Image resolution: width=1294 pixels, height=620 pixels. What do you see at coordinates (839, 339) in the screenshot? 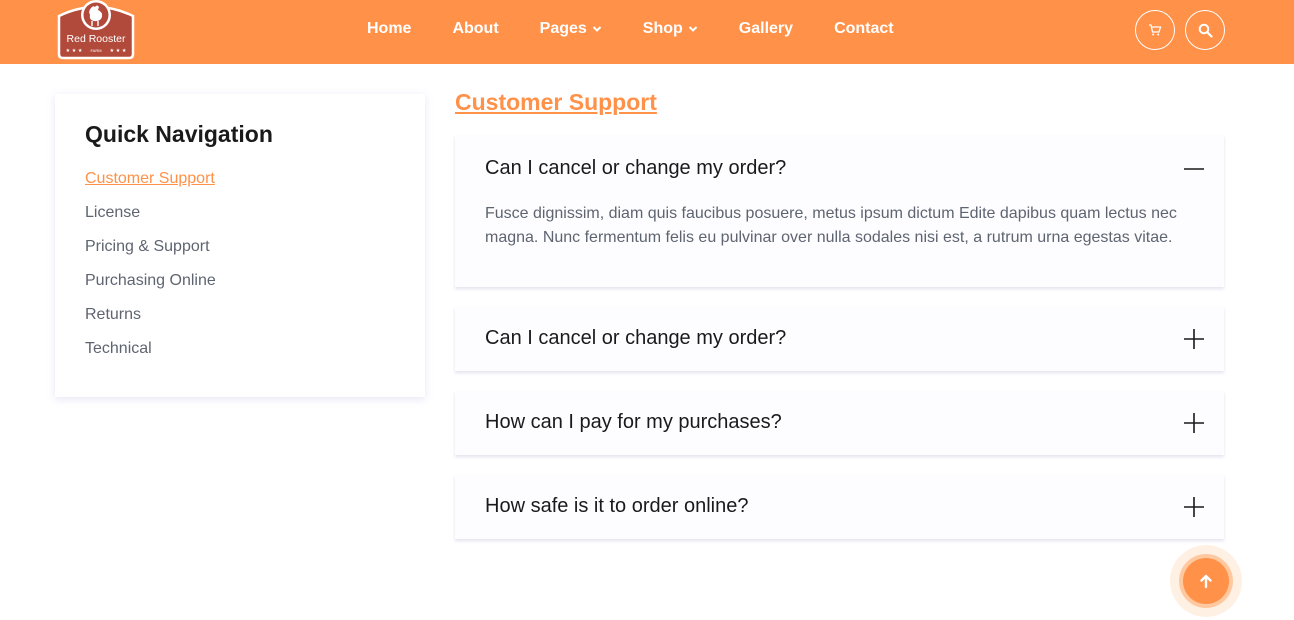
I see `faq-item: Can I cancel or change my order?` at bounding box center [839, 339].